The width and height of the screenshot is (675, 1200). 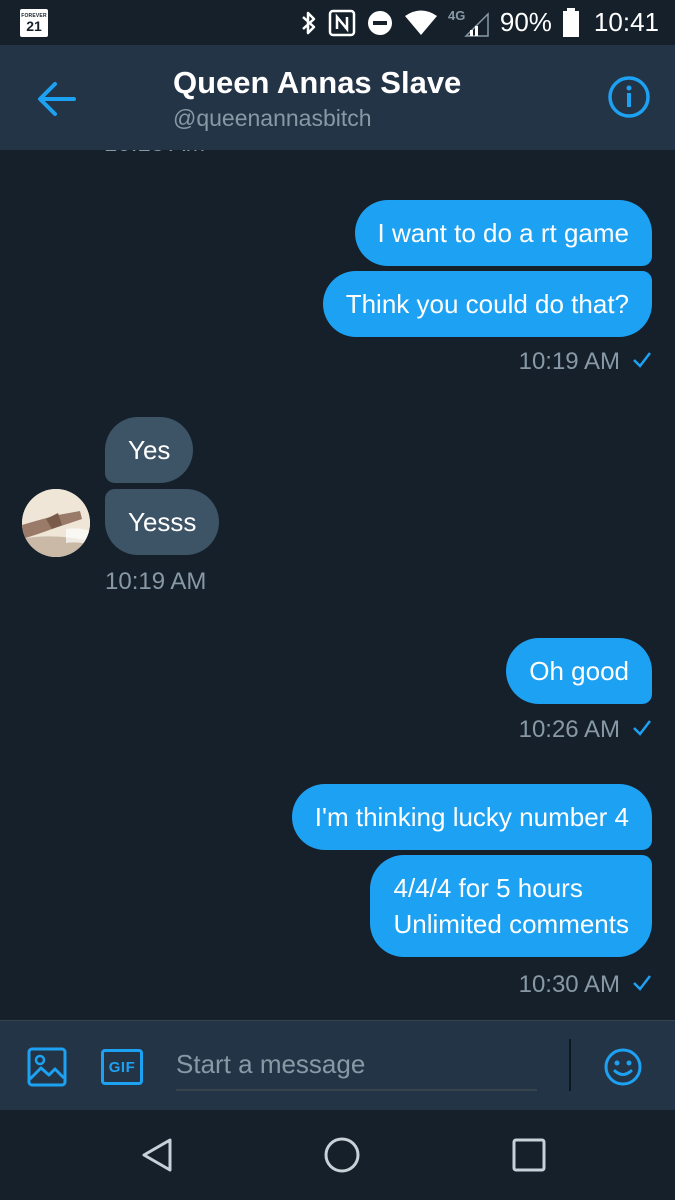 I want to click on circle-home-icon, so click(x=342, y=1158).